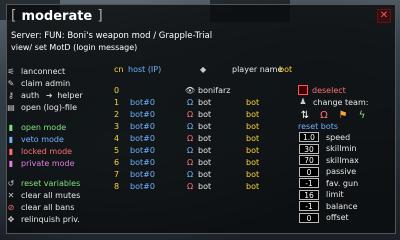  Describe the element at coordinates (11, 219) in the screenshot. I see `relinquish-icon: ✥` at that location.